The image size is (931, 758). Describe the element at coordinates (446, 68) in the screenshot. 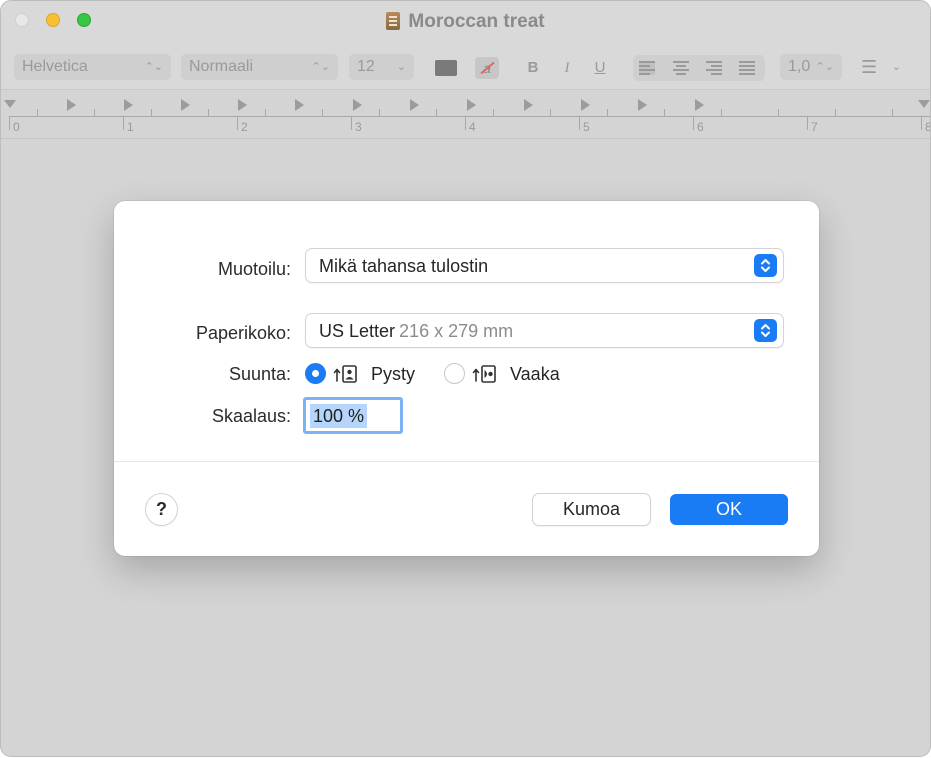

I see `text-color-well` at that location.